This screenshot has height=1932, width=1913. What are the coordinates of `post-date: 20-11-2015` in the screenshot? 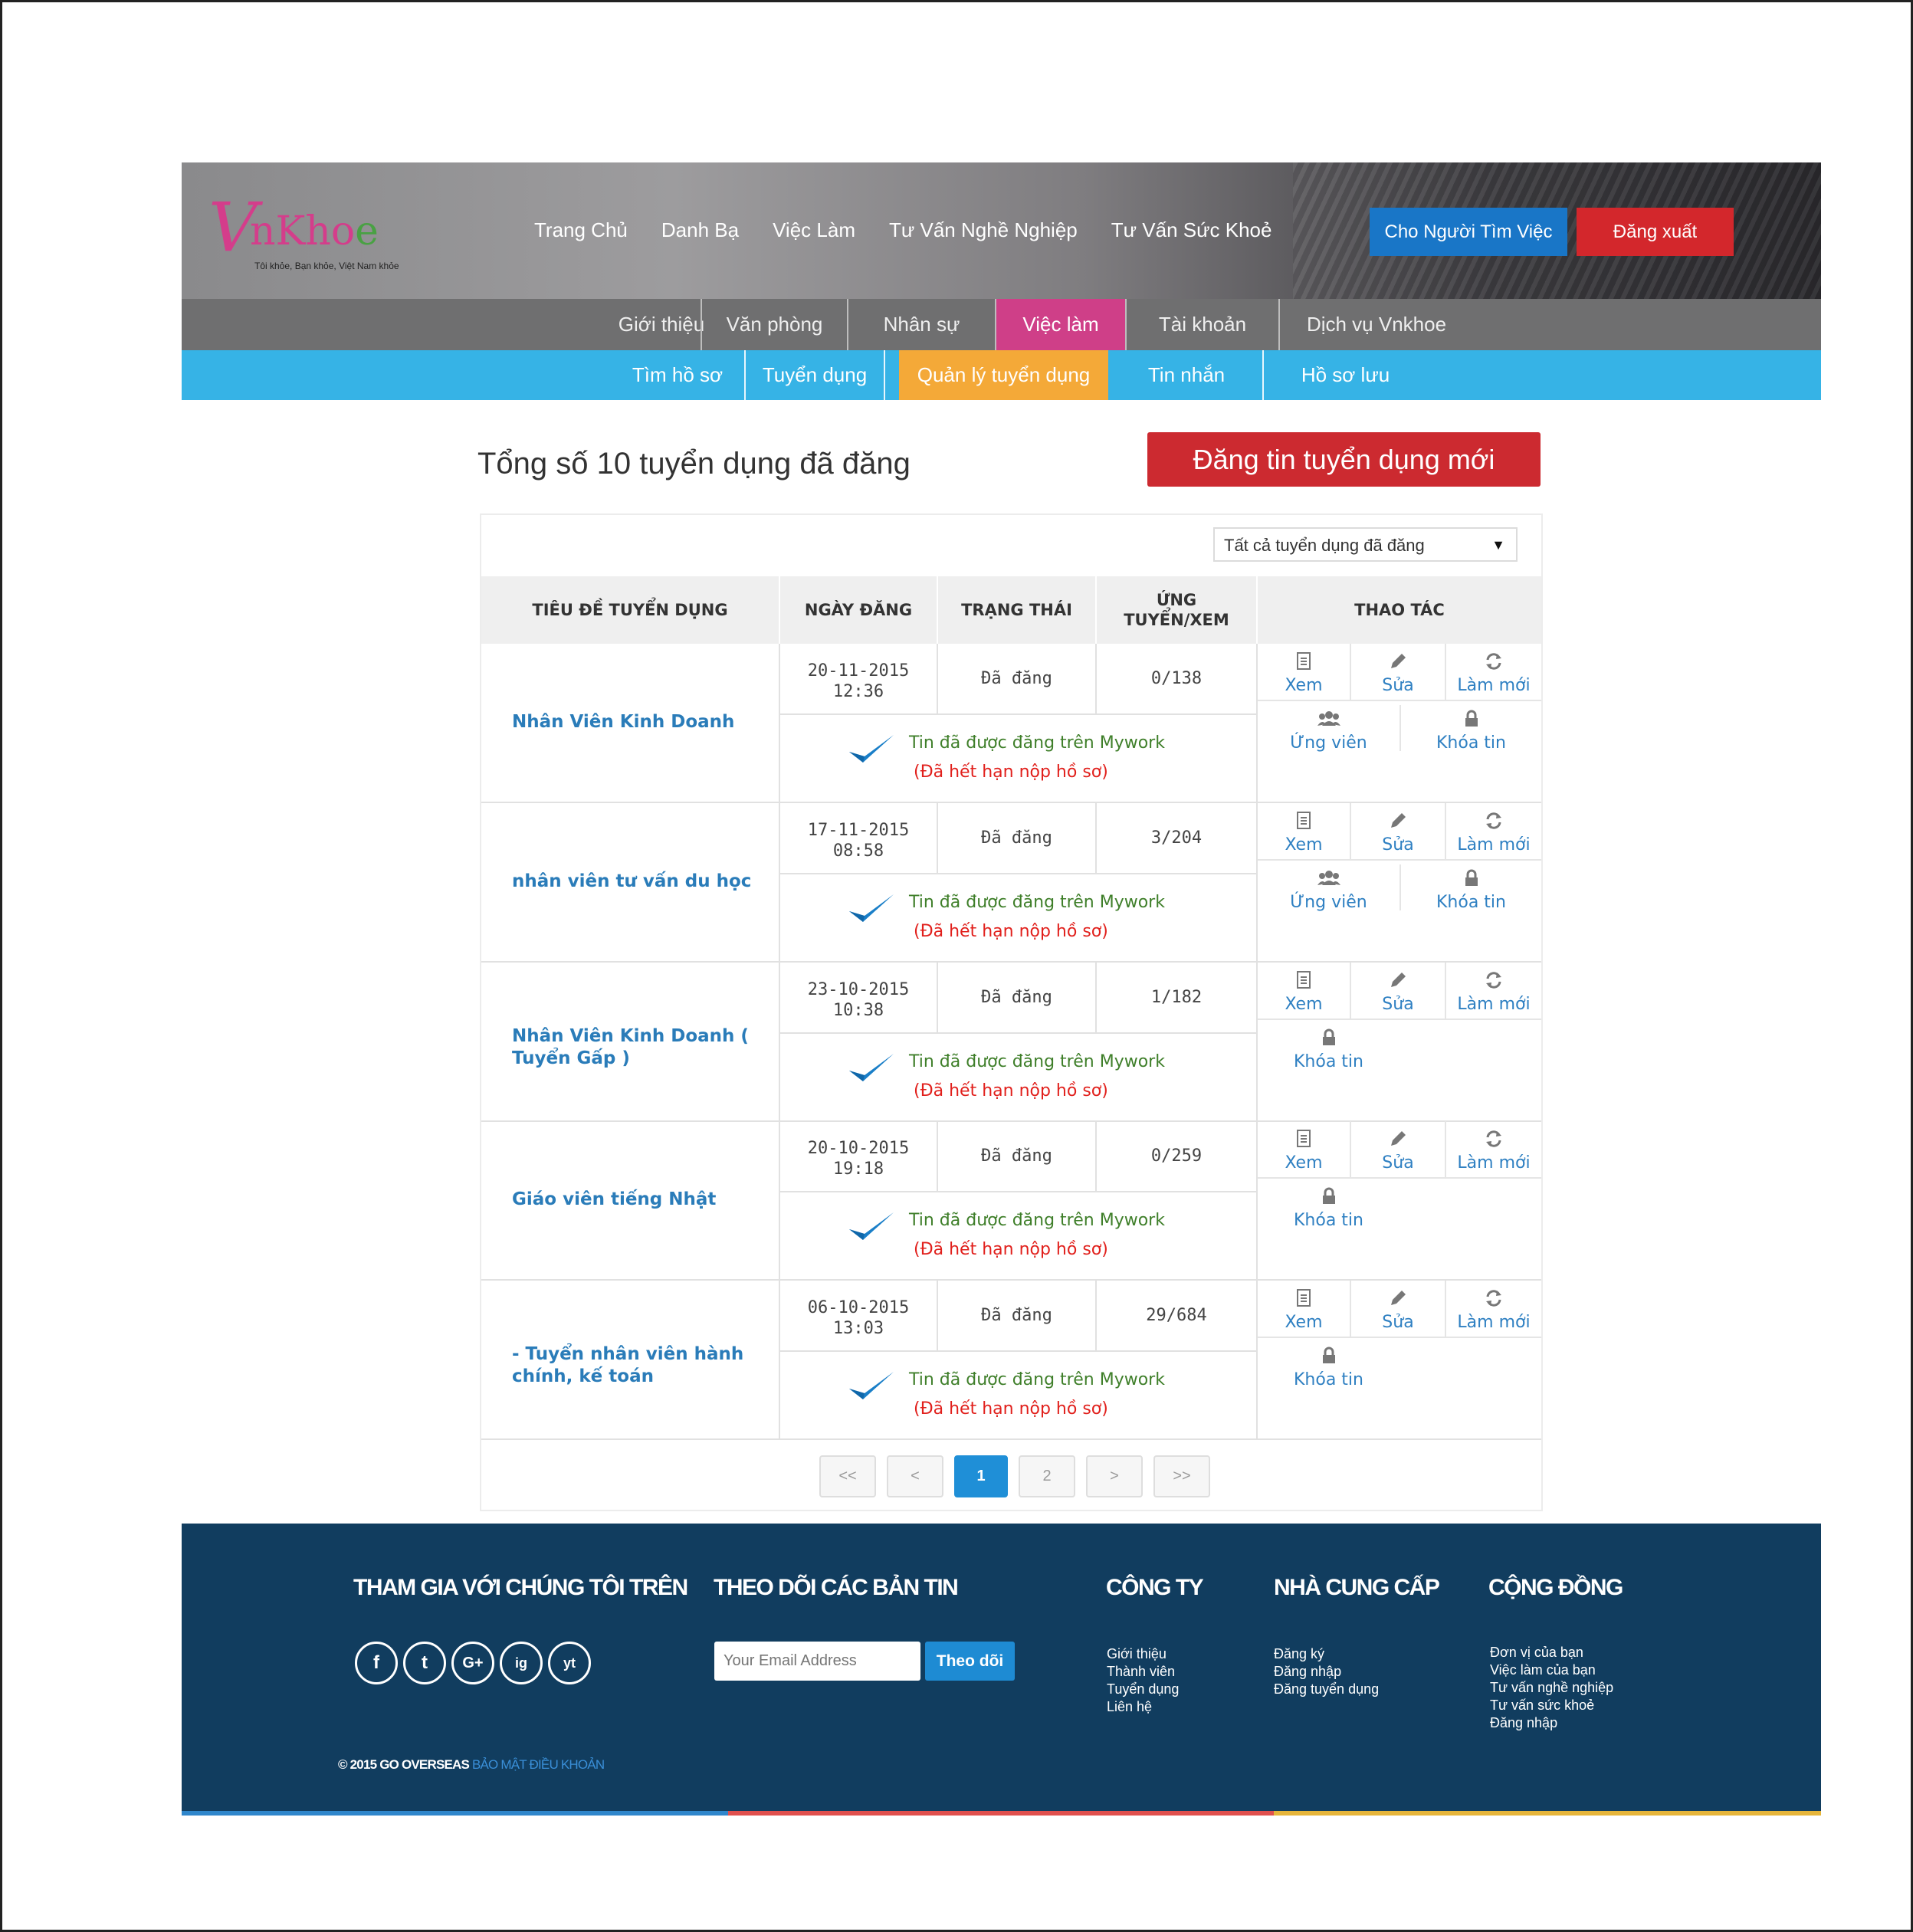 It's located at (858, 671).